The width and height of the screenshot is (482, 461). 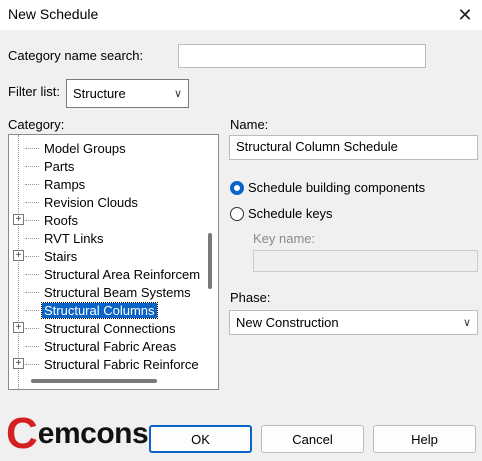 I want to click on category-tree-item-label: Revision Clouds, so click(x=91, y=202).